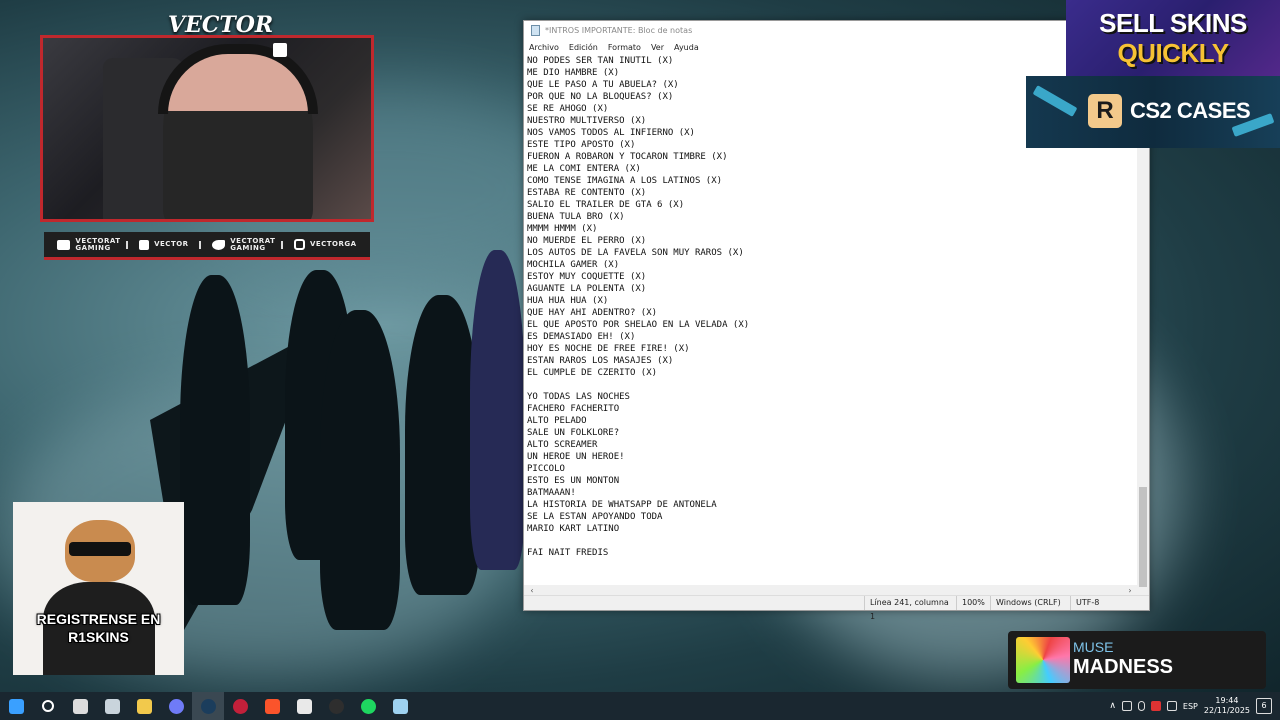 The image size is (1280, 720). Describe the element at coordinates (619, 30) in the screenshot. I see `window-title: *INTROS IMPORTANTE: Bloc de notas` at that location.